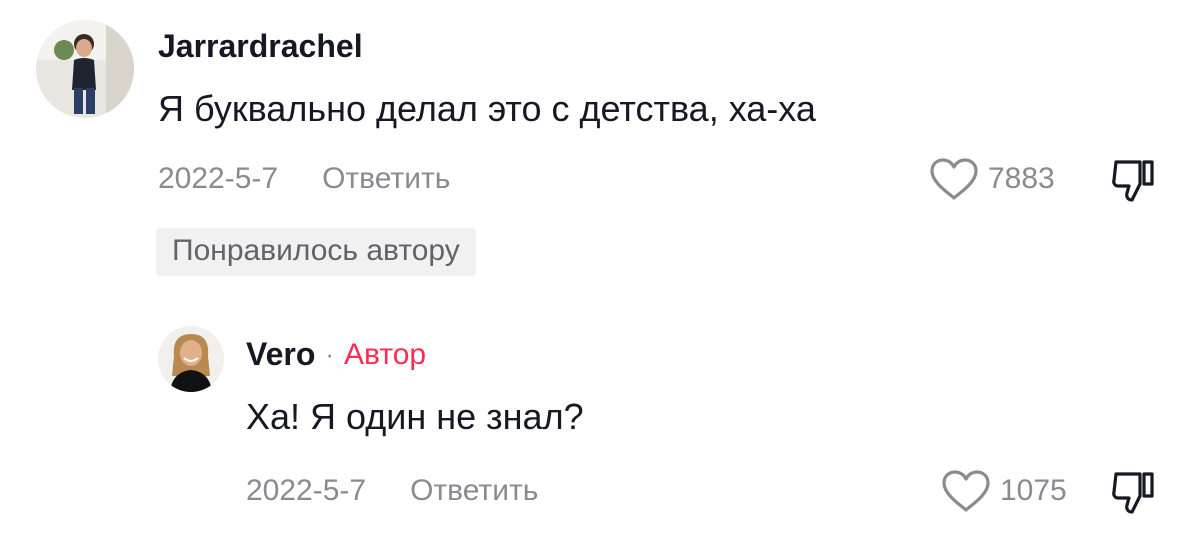 The height and width of the screenshot is (556, 1200). What do you see at coordinates (336, 354) in the screenshot?
I see `name-row: Vero · Автор` at bounding box center [336, 354].